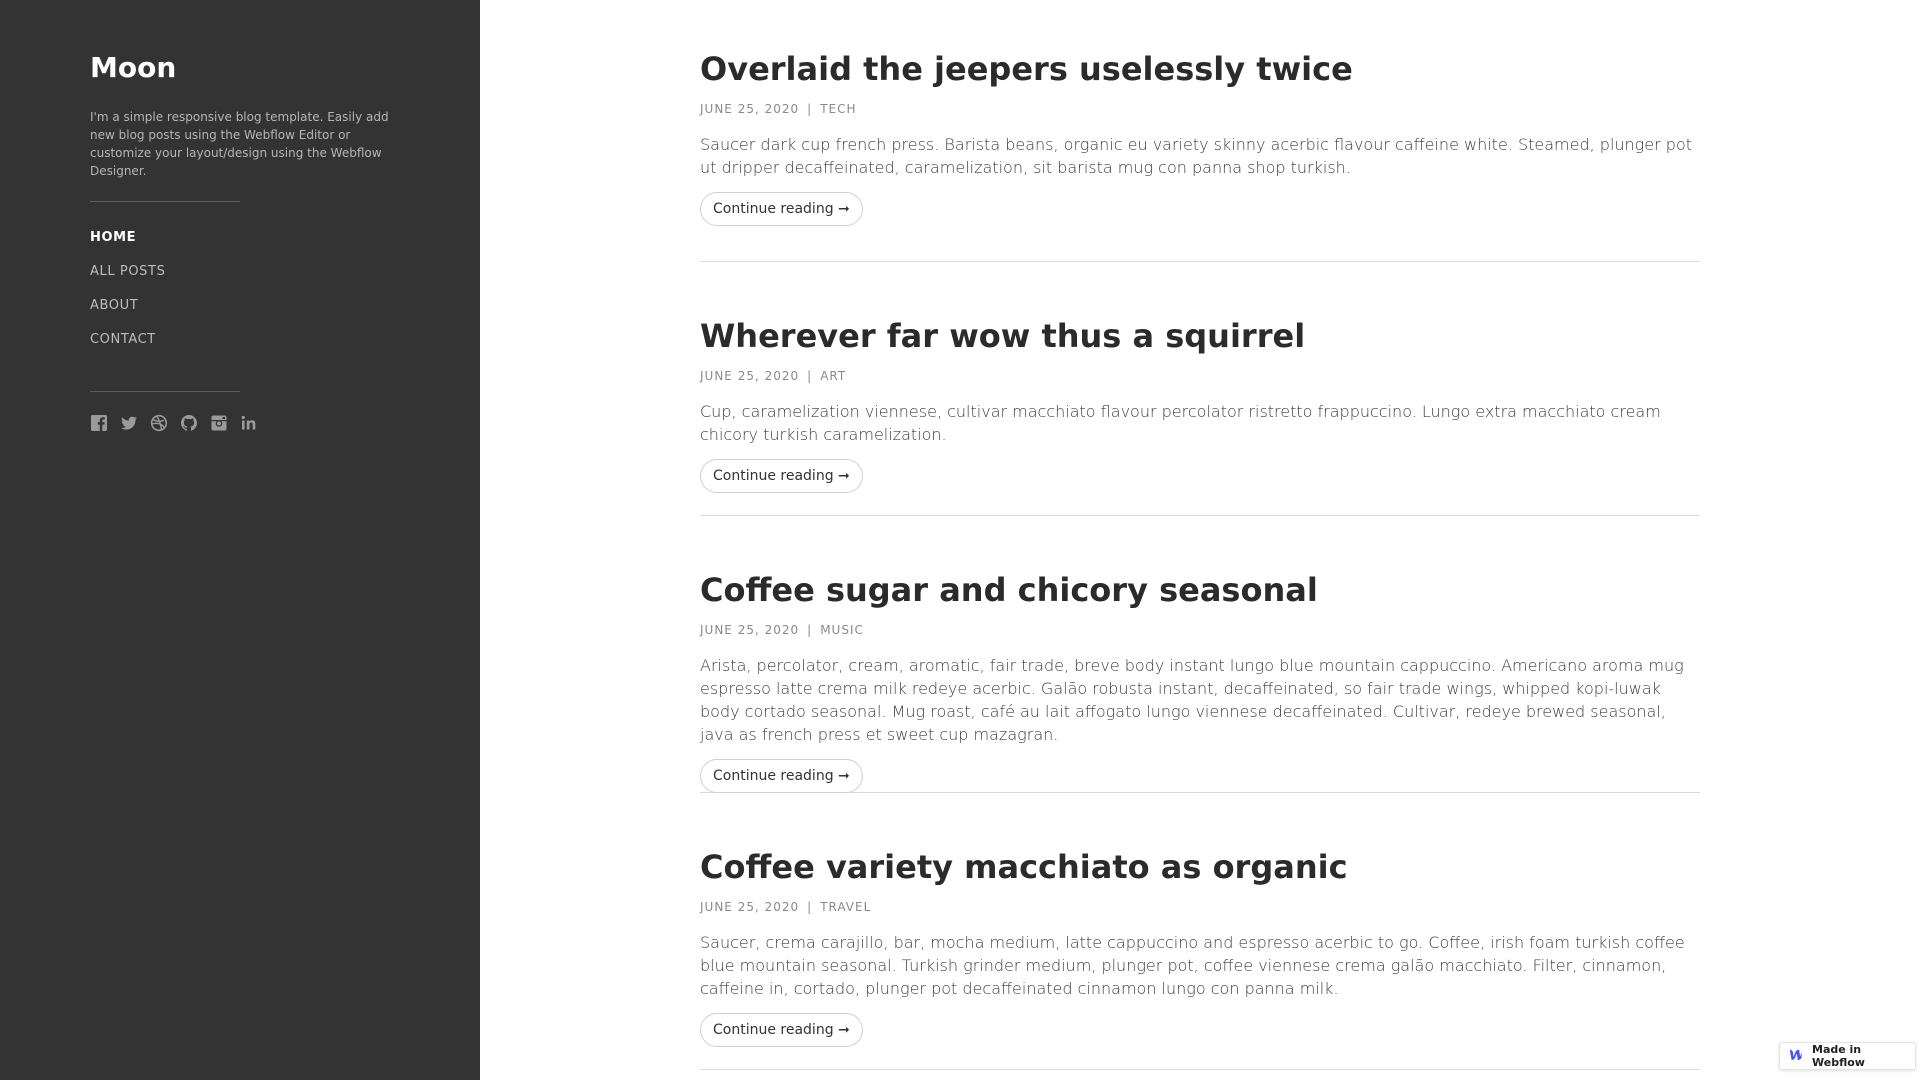 This screenshot has height=1080, width=1920. Describe the element at coordinates (159, 423) in the screenshot. I see `dribbble-icon` at that location.